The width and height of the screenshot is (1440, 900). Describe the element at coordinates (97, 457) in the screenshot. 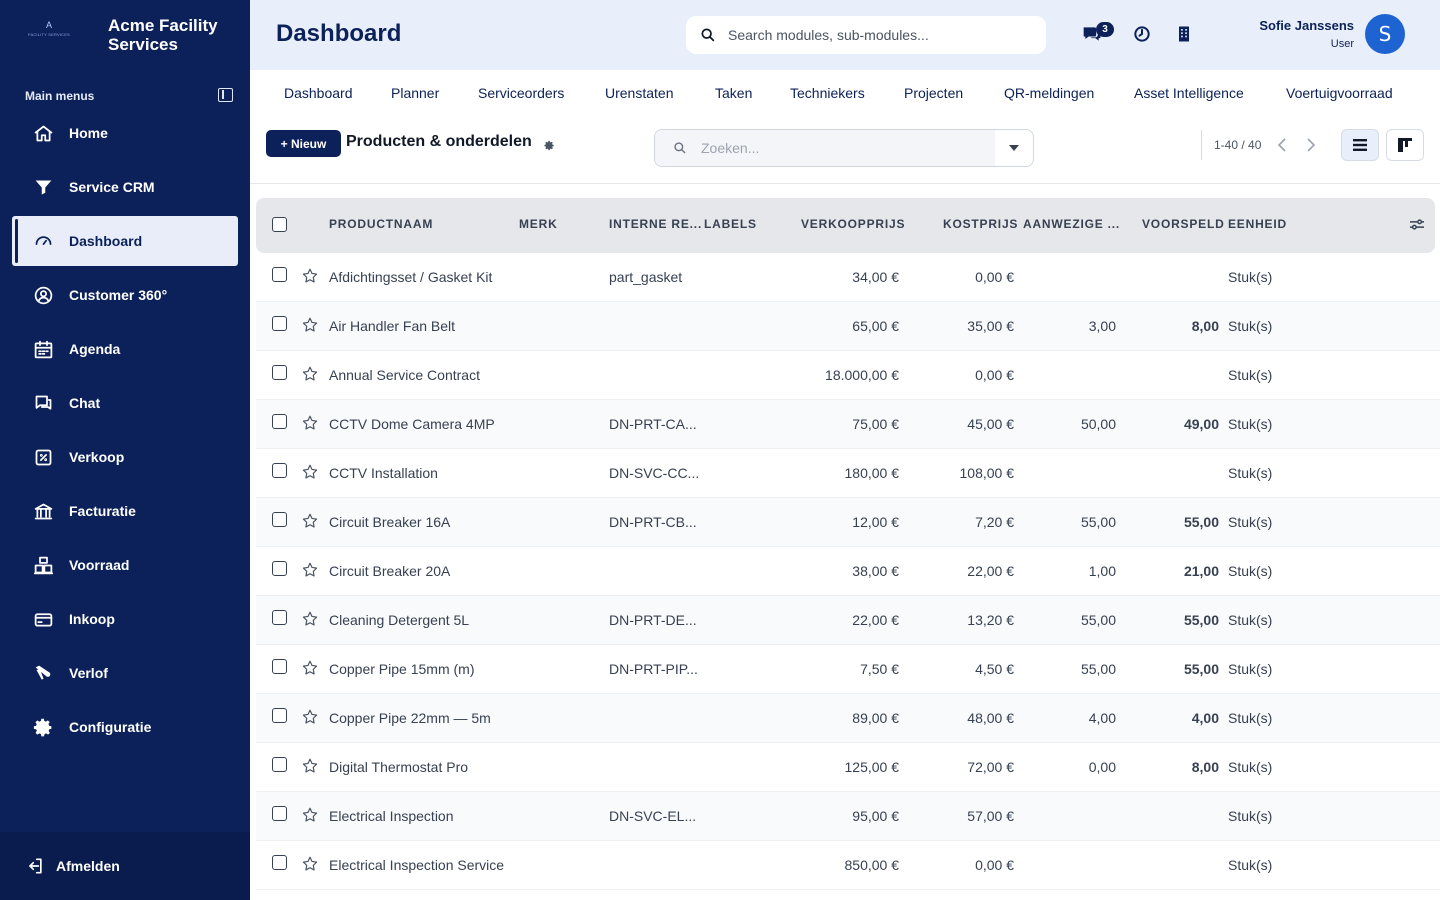

I see `sidebar-item-label: Verkoop` at that location.